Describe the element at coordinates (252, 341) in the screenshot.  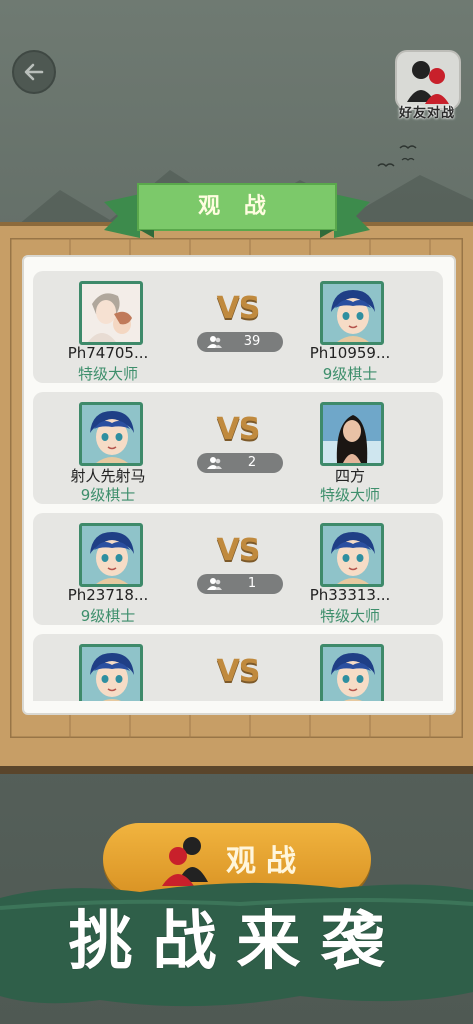
I see `viewer-count: 39` at that location.